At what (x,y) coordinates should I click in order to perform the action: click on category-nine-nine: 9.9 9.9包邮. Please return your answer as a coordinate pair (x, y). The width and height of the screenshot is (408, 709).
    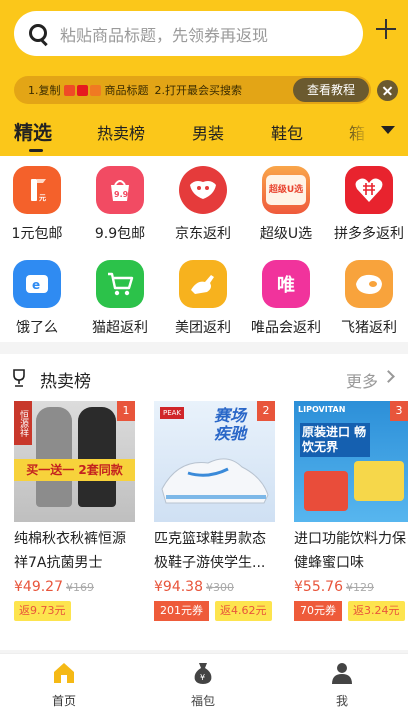
    Looking at the image, I should click on (120, 204).